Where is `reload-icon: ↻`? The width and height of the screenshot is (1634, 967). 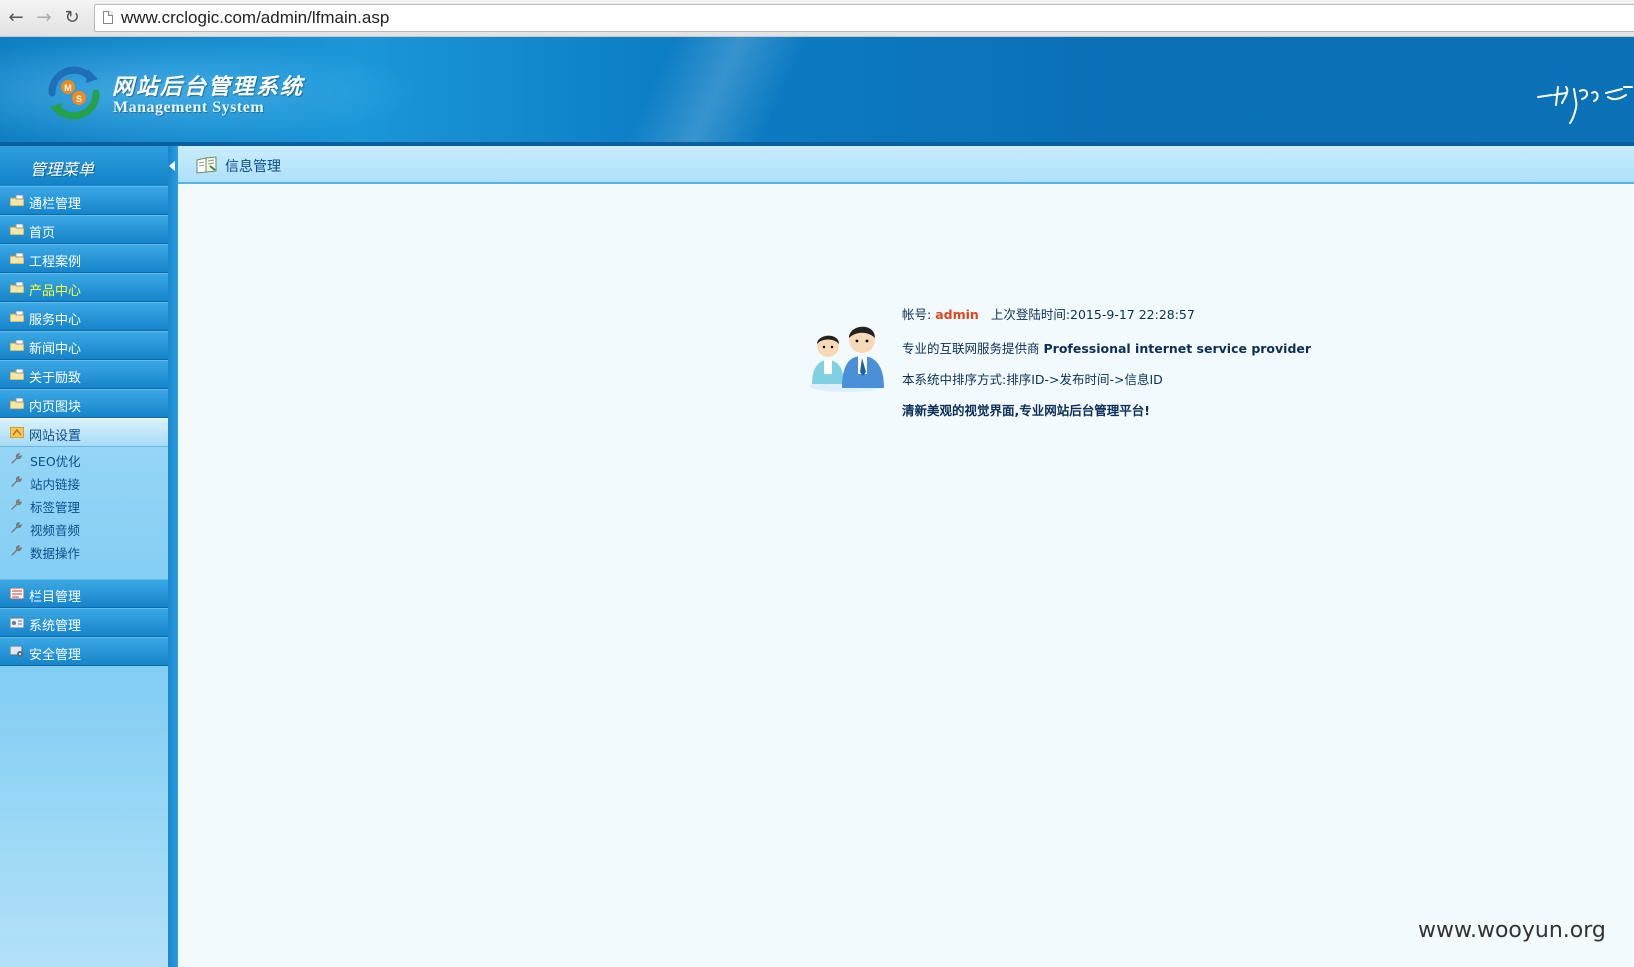
reload-icon: ↻ is located at coordinates (72, 18).